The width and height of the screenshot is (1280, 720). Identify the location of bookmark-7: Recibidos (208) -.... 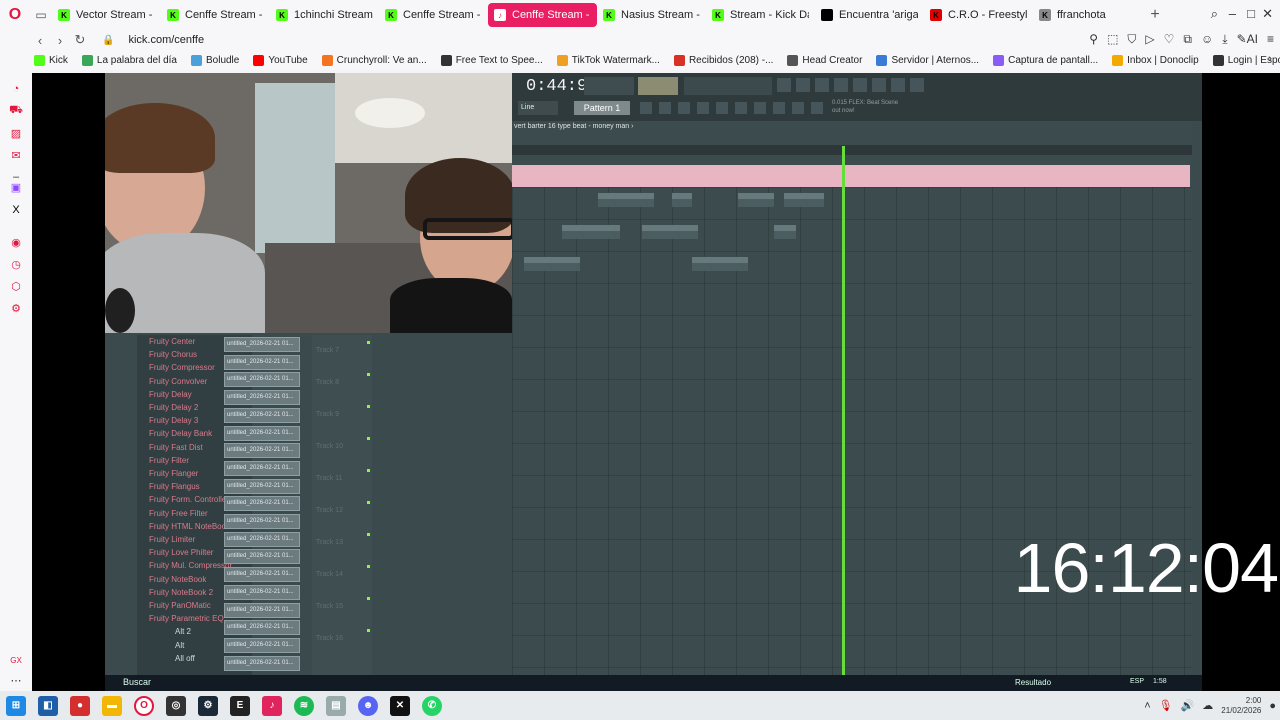
(723, 60).